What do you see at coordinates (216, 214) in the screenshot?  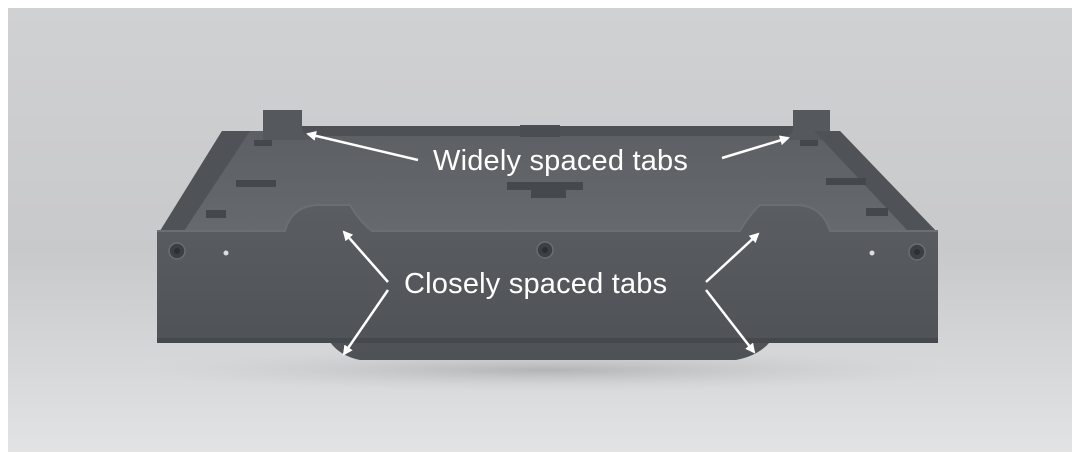 I see `left-slot-step` at bounding box center [216, 214].